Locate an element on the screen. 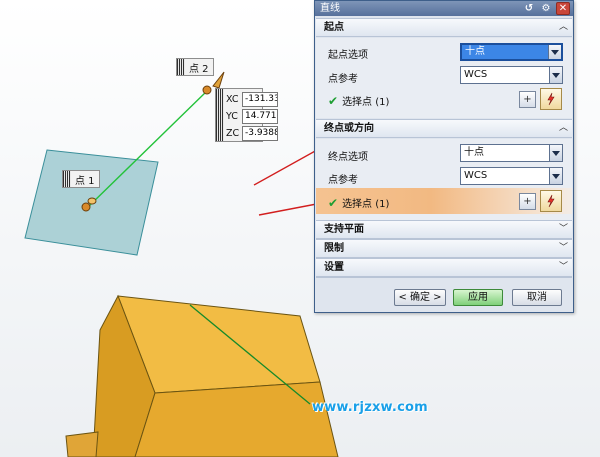  gear-icon: ⚙ is located at coordinates (546, 8).